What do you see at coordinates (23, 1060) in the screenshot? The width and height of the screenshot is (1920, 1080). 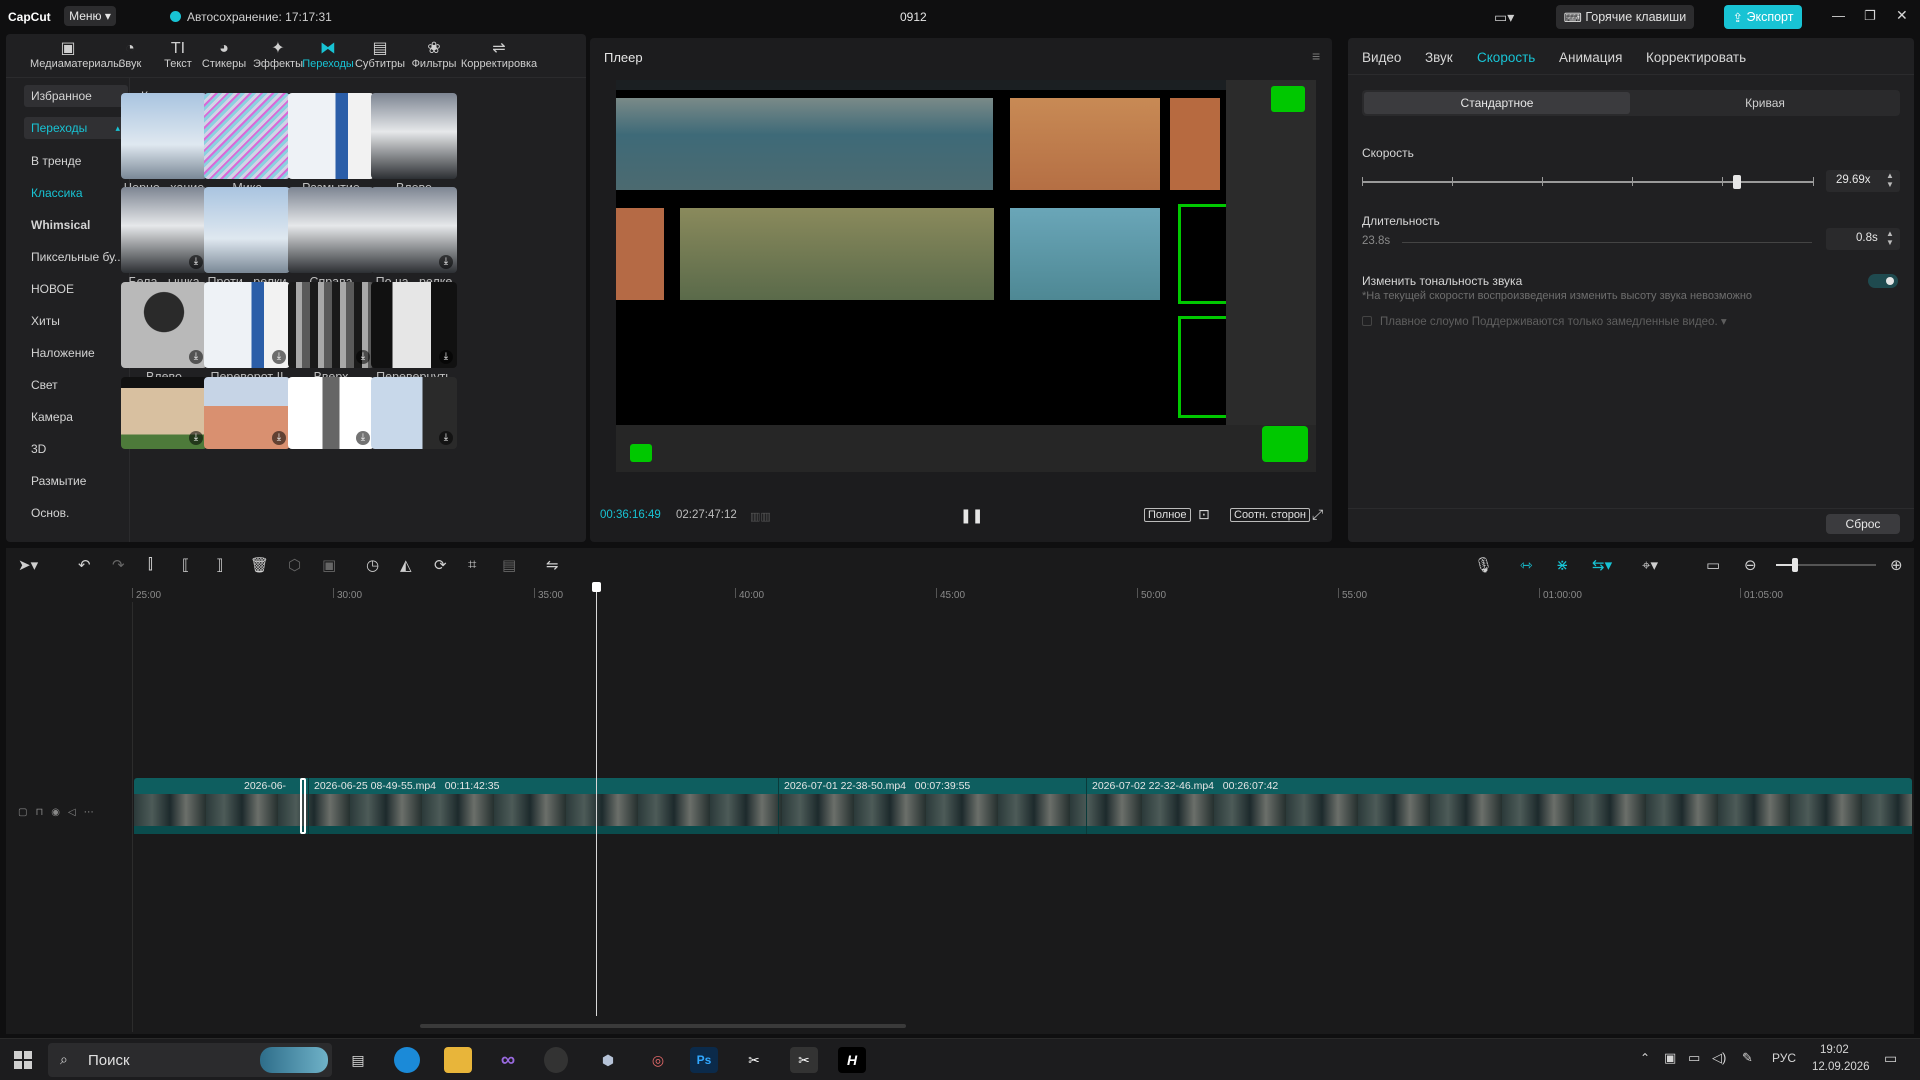 I see `windows-start-icon` at bounding box center [23, 1060].